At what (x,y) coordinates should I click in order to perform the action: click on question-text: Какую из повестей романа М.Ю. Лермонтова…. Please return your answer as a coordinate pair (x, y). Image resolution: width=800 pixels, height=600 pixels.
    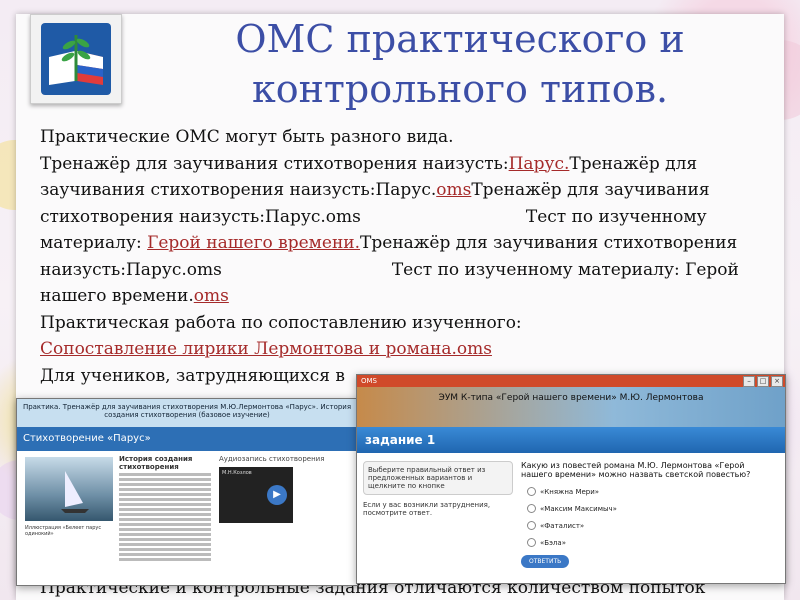
    Looking at the image, I should click on (636, 470).